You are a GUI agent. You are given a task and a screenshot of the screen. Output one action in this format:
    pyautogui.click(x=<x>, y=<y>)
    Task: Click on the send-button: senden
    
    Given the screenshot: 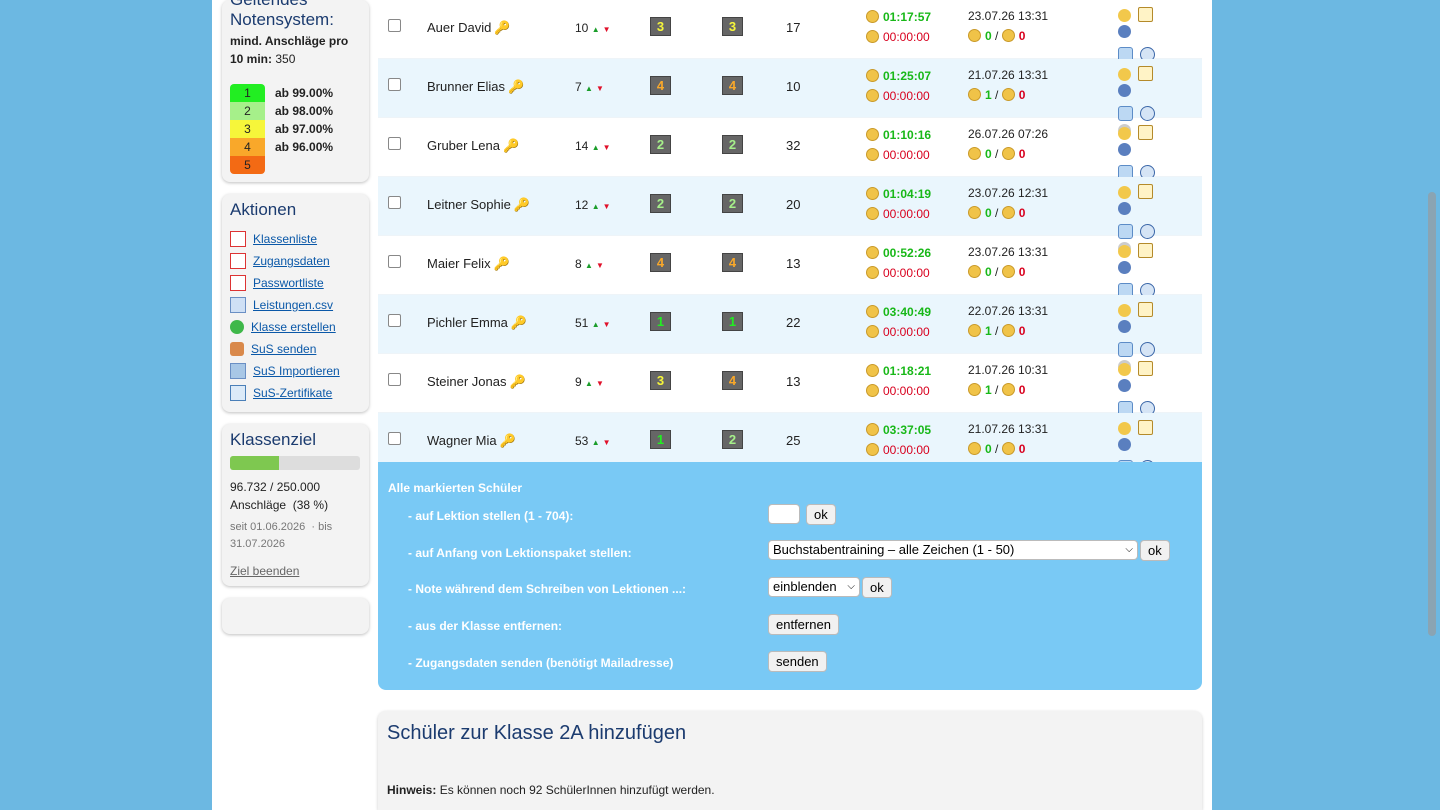 What is the action you would take?
    pyautogui.click(x=797, y=661)
    